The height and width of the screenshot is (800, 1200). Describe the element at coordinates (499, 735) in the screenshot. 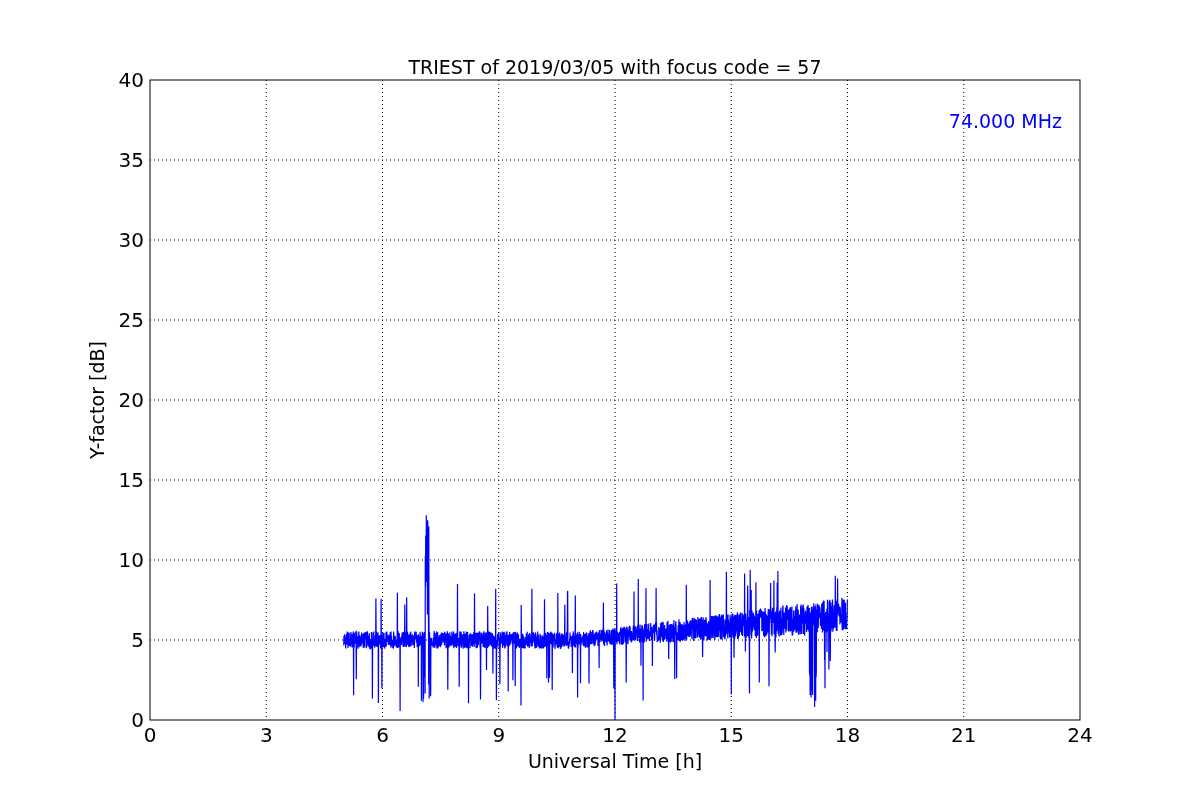

I see `axis-tick-label: 9` at that location.